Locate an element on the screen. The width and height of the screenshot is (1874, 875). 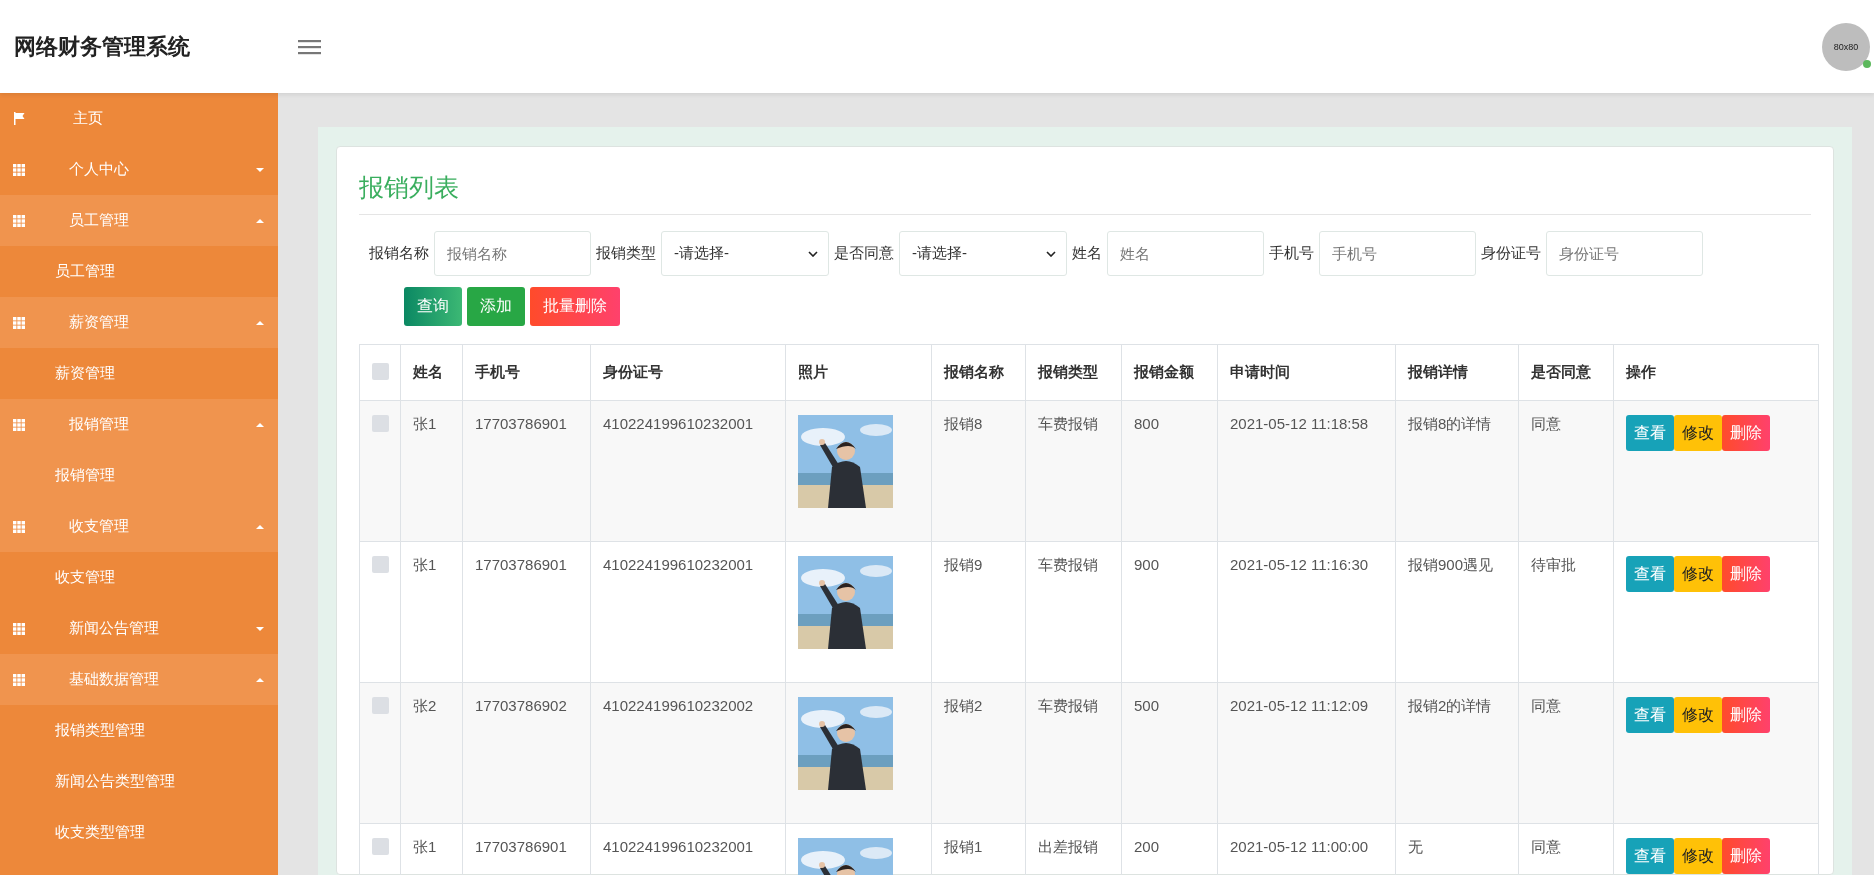
filter-label: 身份证号 is located at coordinates (1511, 253).